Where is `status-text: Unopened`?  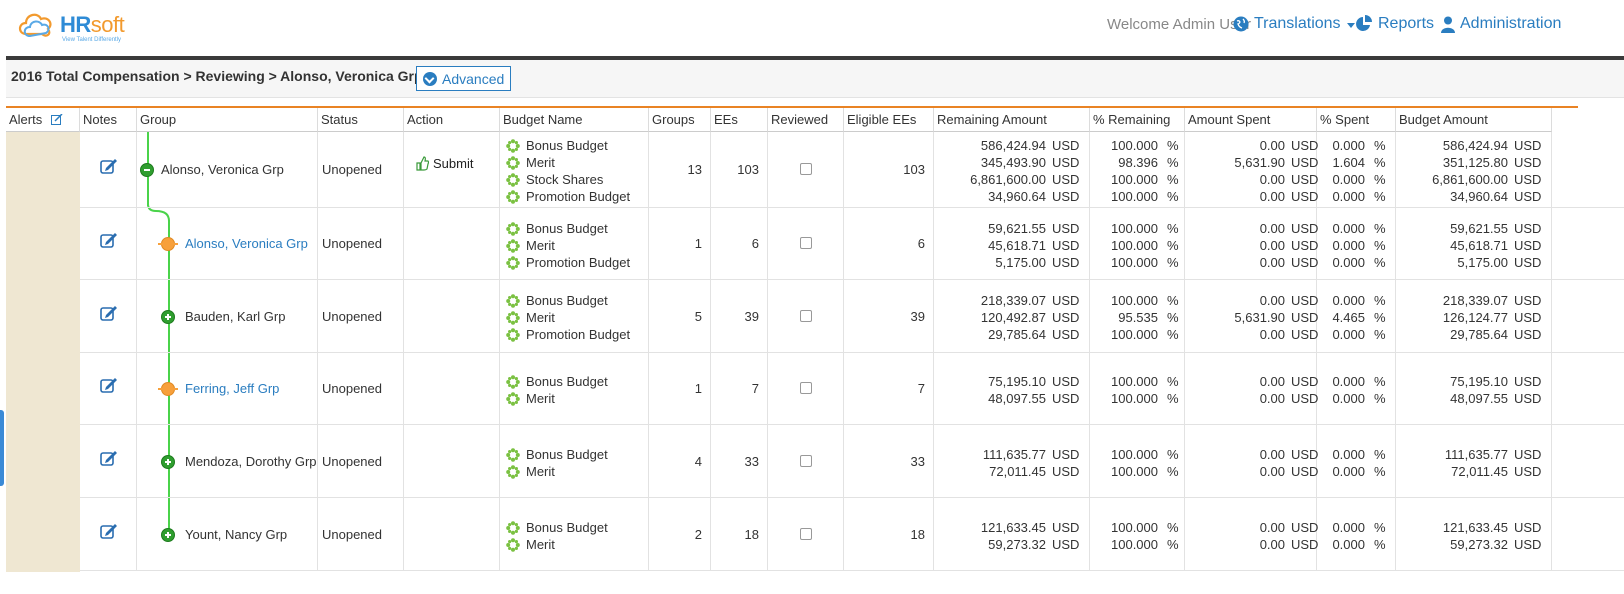
status-text: Unopened is located at coordinates (352, 243).